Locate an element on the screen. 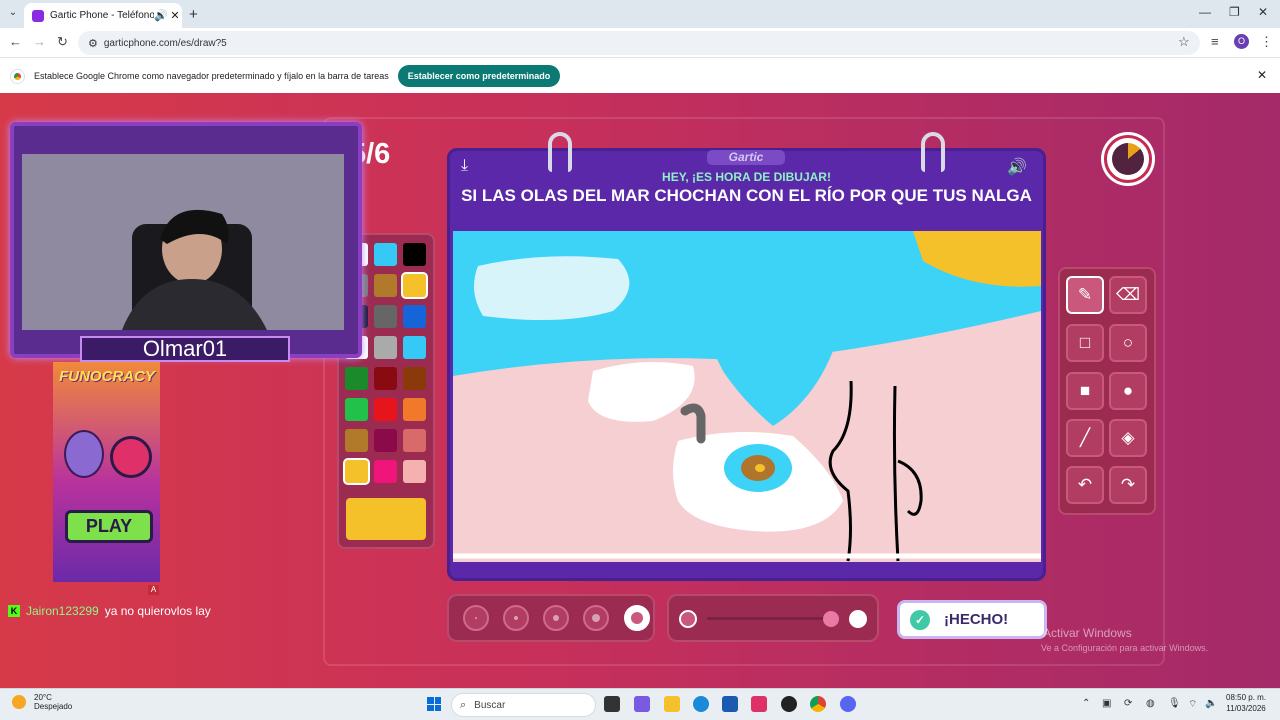  tiktok-icon is located at coordinates (759, 704).